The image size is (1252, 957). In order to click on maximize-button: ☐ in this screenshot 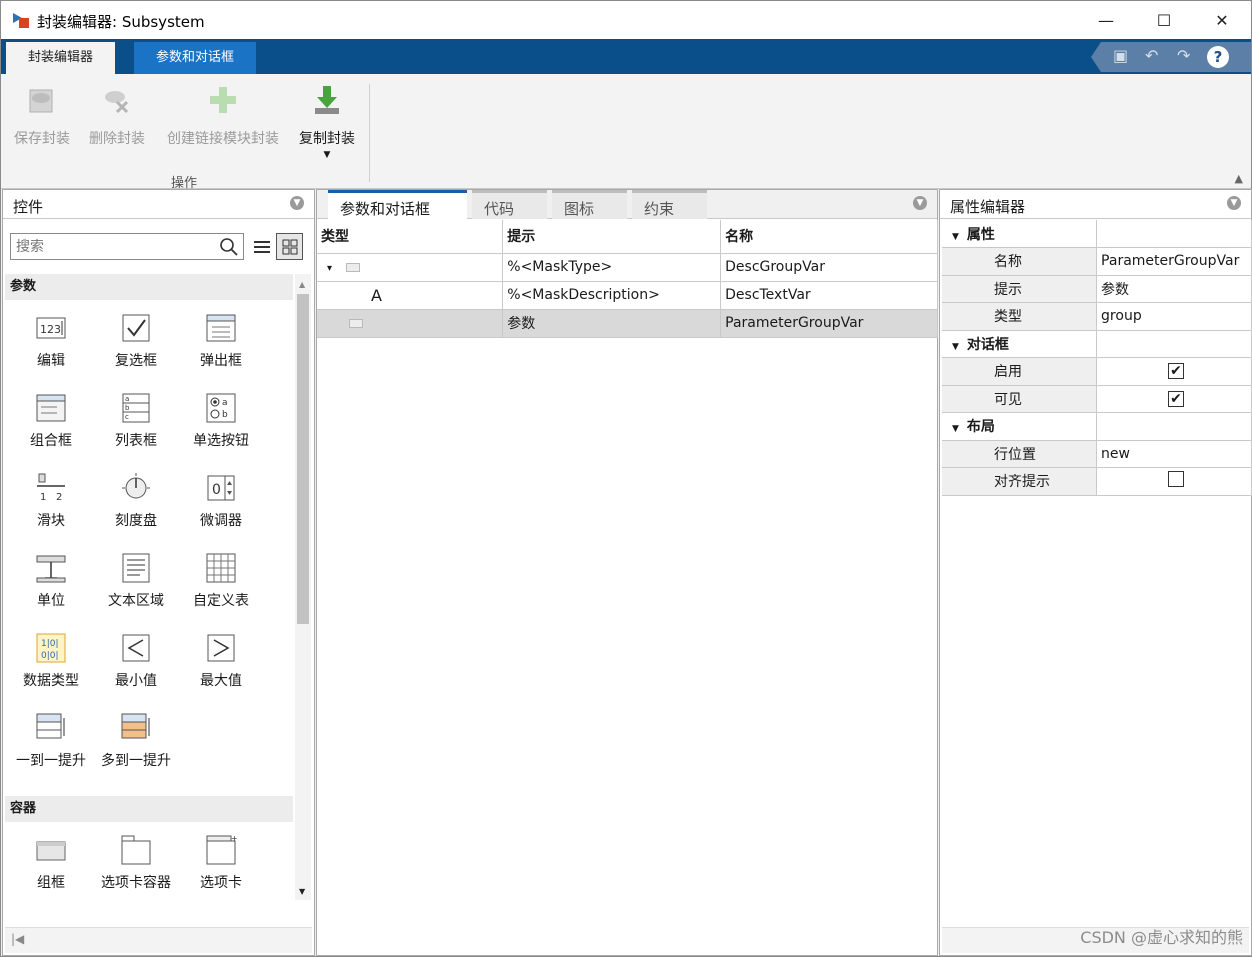, I will do `click(1164, 20)`.